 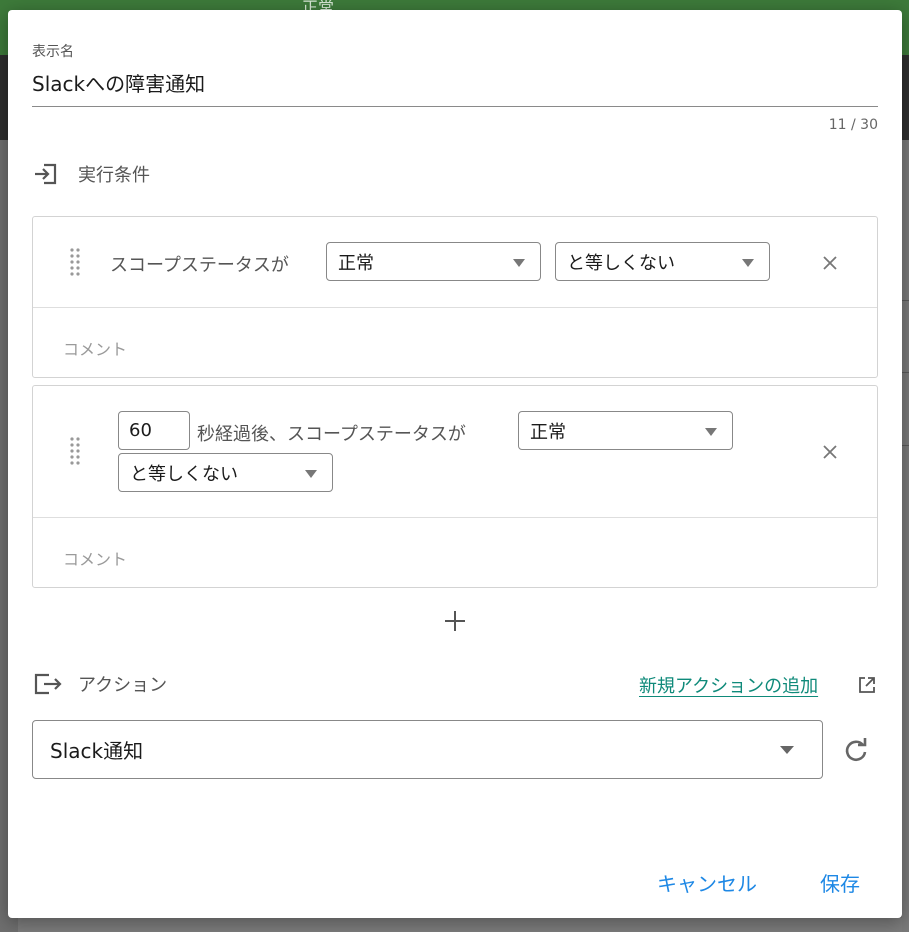 What do you see at coordinates (53, 52) in the screenshot?
I see `display-name-label: 表示名` at bounding box center [53, 52].